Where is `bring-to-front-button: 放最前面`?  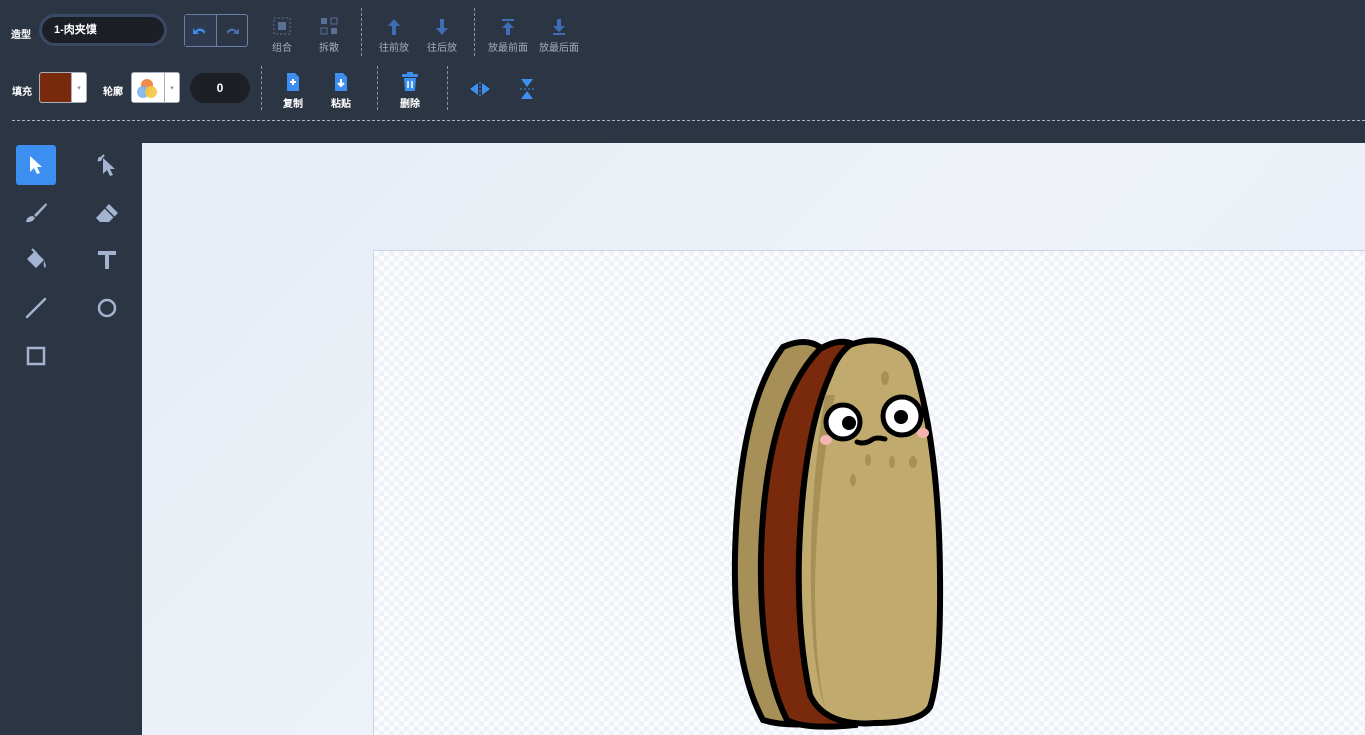
bring-to-front-button: 放最前面 is located at coordinates (508, 33).